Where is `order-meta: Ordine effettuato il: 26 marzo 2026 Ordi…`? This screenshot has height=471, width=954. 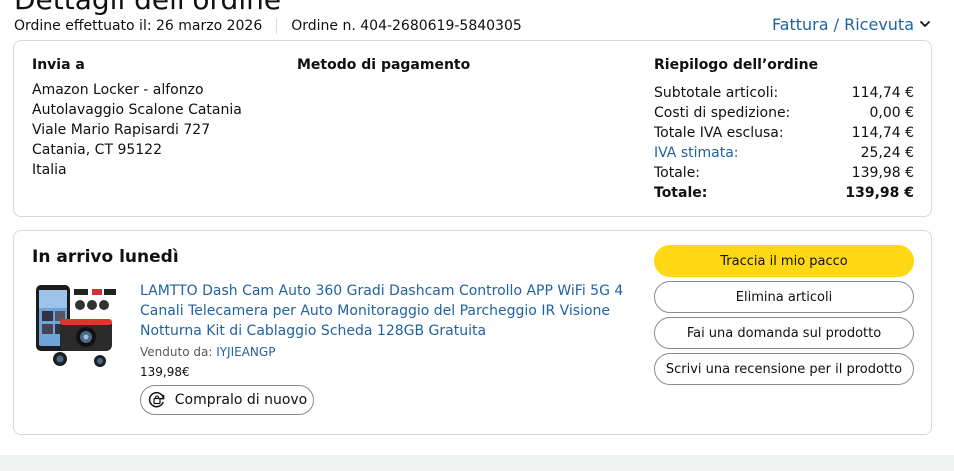
order-meta: Ordine effettuato il: 26 marzo 2026 Ordi… is located at coordinates (268, 26).